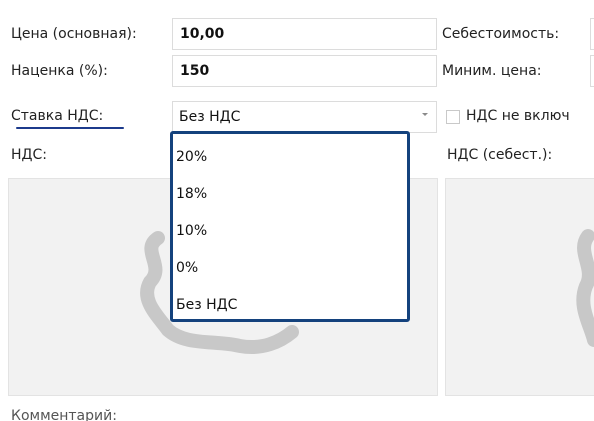 This screenshot has width=594, height=421. I want to click on comment-label: Комментарий:, so click(64, 414).